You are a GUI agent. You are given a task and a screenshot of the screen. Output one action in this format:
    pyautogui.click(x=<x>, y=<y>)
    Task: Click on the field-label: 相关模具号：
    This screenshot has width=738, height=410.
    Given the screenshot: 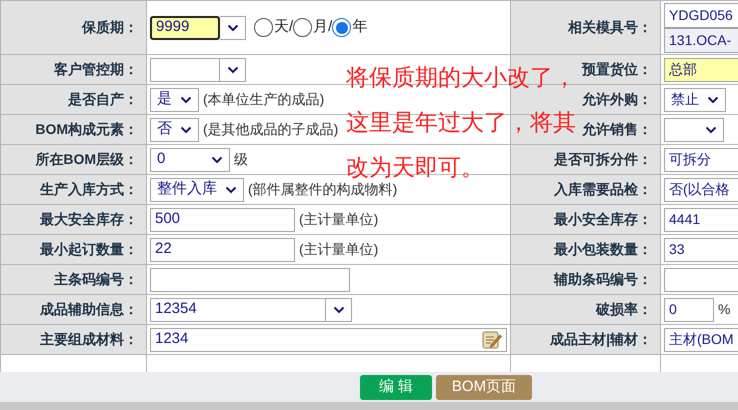 What is the action you would take?
    pyautogui.click(x=586, y=28)
    